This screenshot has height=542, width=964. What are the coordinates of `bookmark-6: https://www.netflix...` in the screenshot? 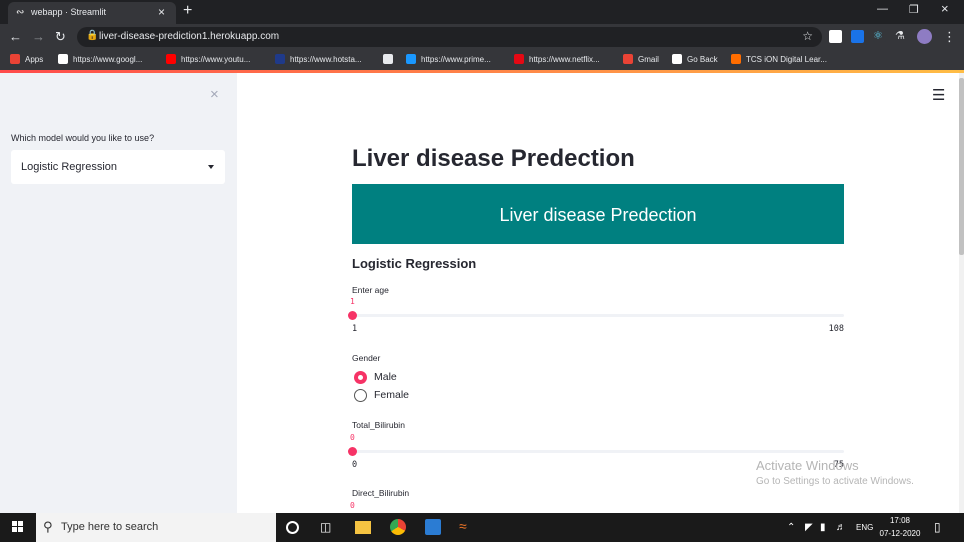 It's located at (557, 59).